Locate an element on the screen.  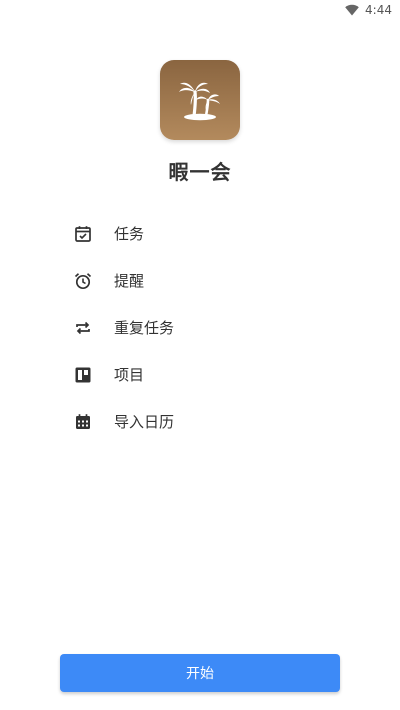
feature-item-repeat-tasks: 重复任务 is located at coordinates (216, 327).